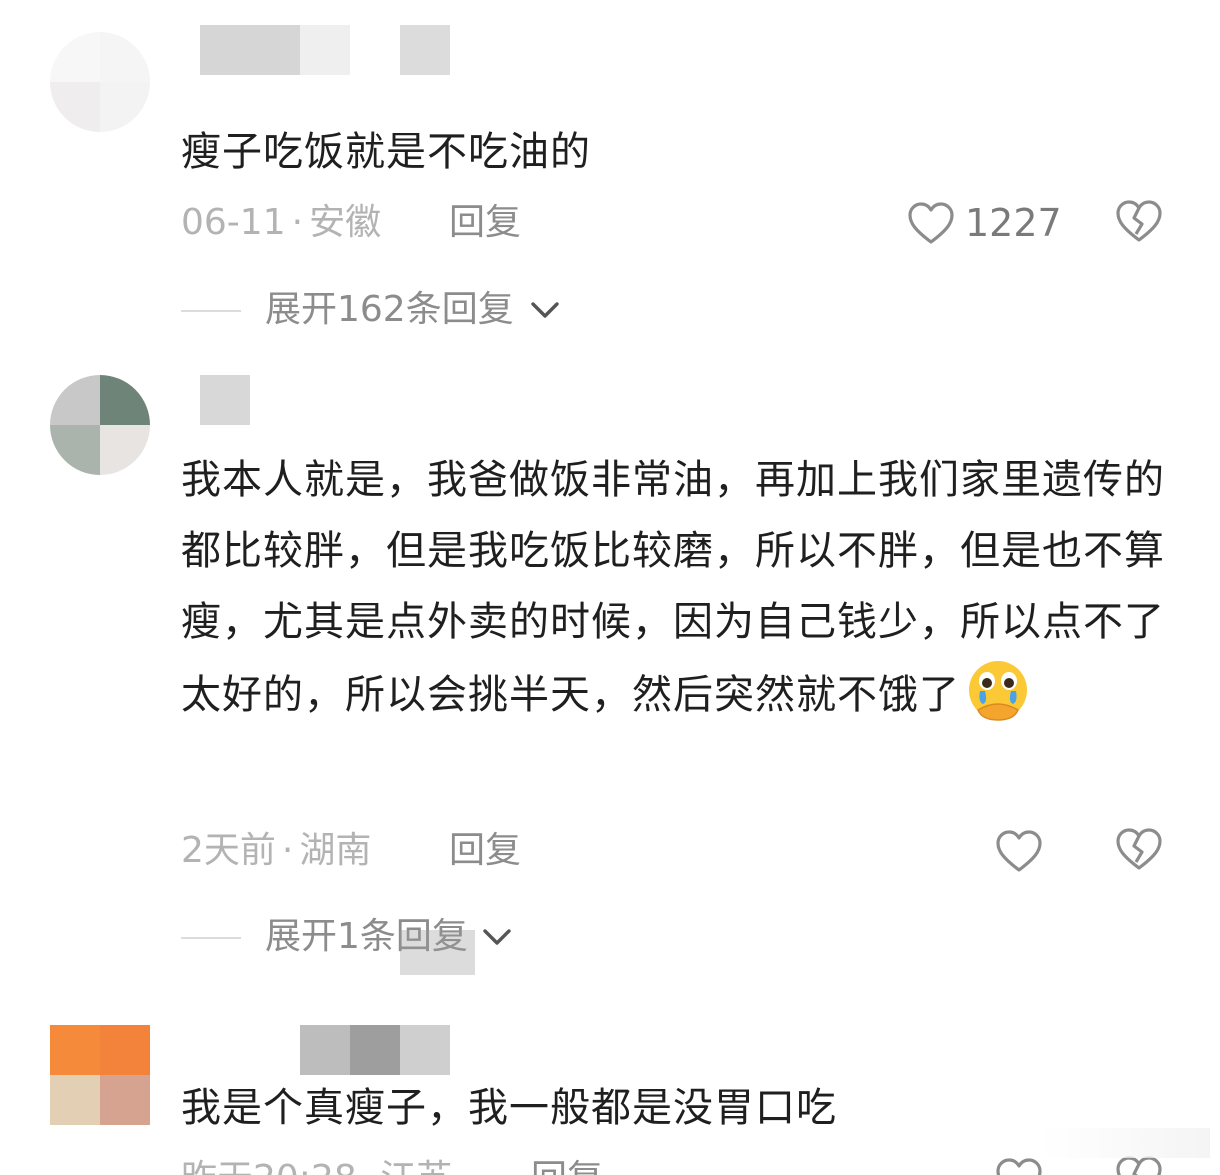 The width and height of the screenshot is (1220, 1175). What do you see at coordinates (998, 701) in the screenshot?
I see `crying-face-emoji` at bounding box center [998, 701].